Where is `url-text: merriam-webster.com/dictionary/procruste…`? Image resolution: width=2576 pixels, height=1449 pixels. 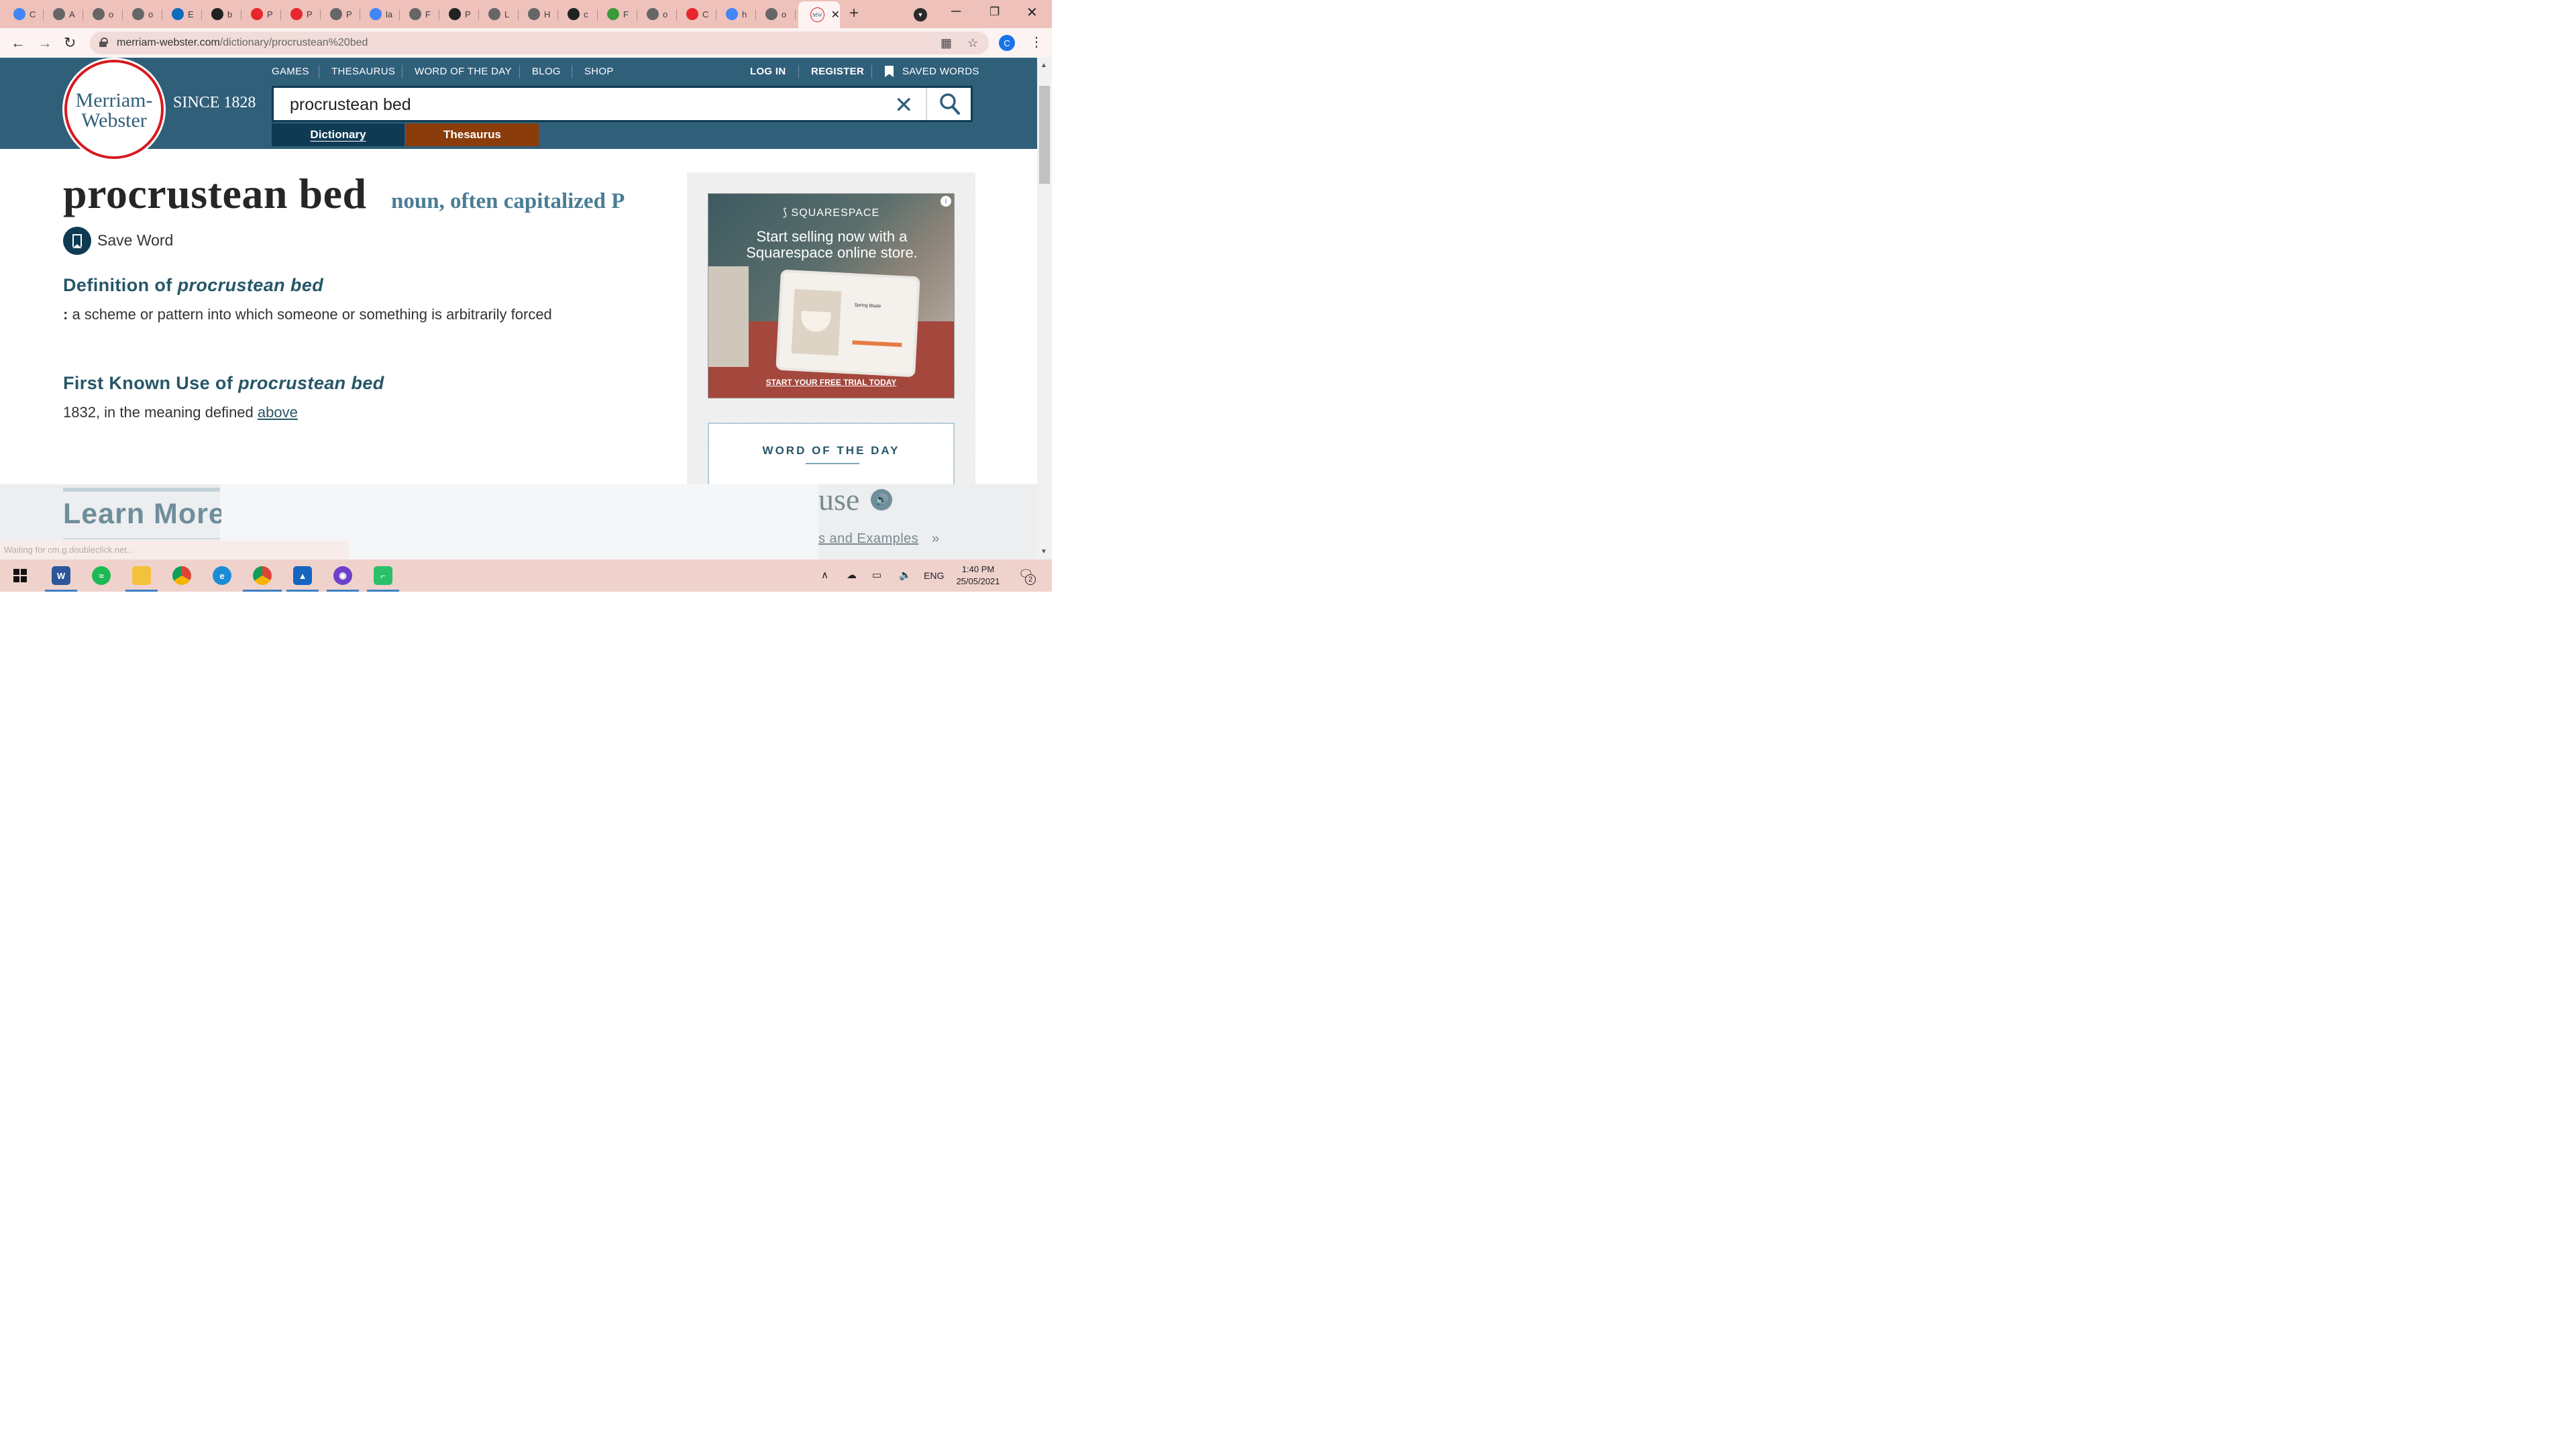
url-text: merriam-webster.com/dictionary/procruste… is located at coordinates (242, 43).